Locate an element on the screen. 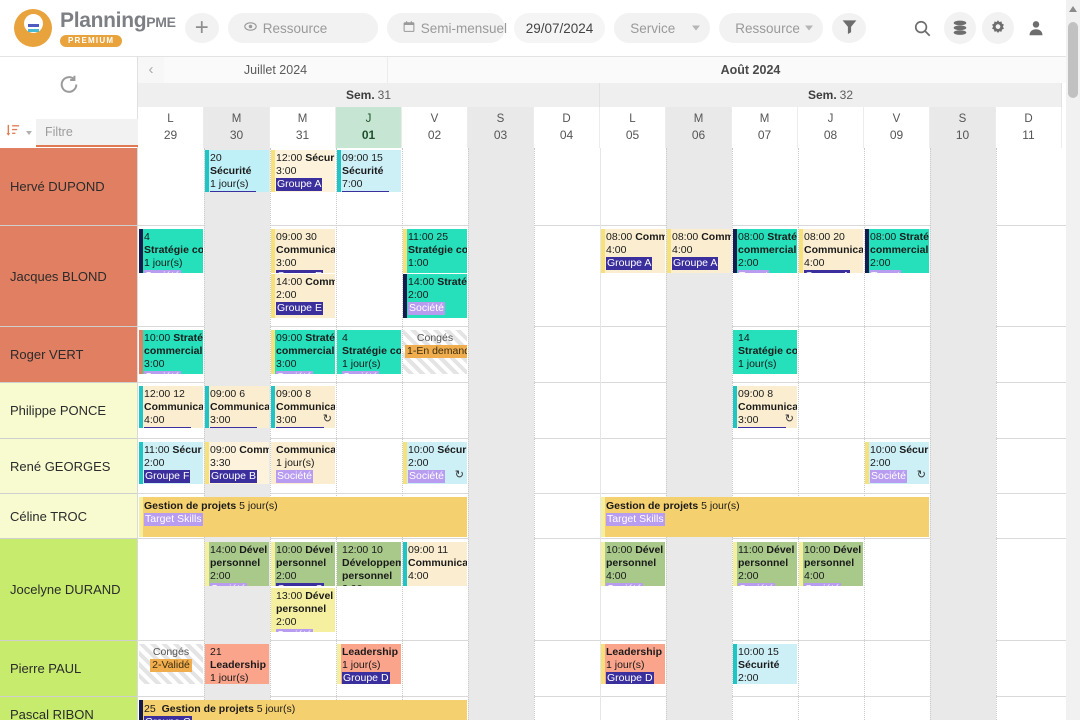  resource-row-7: Pierre PAUL is located at coordinates (68, 669).